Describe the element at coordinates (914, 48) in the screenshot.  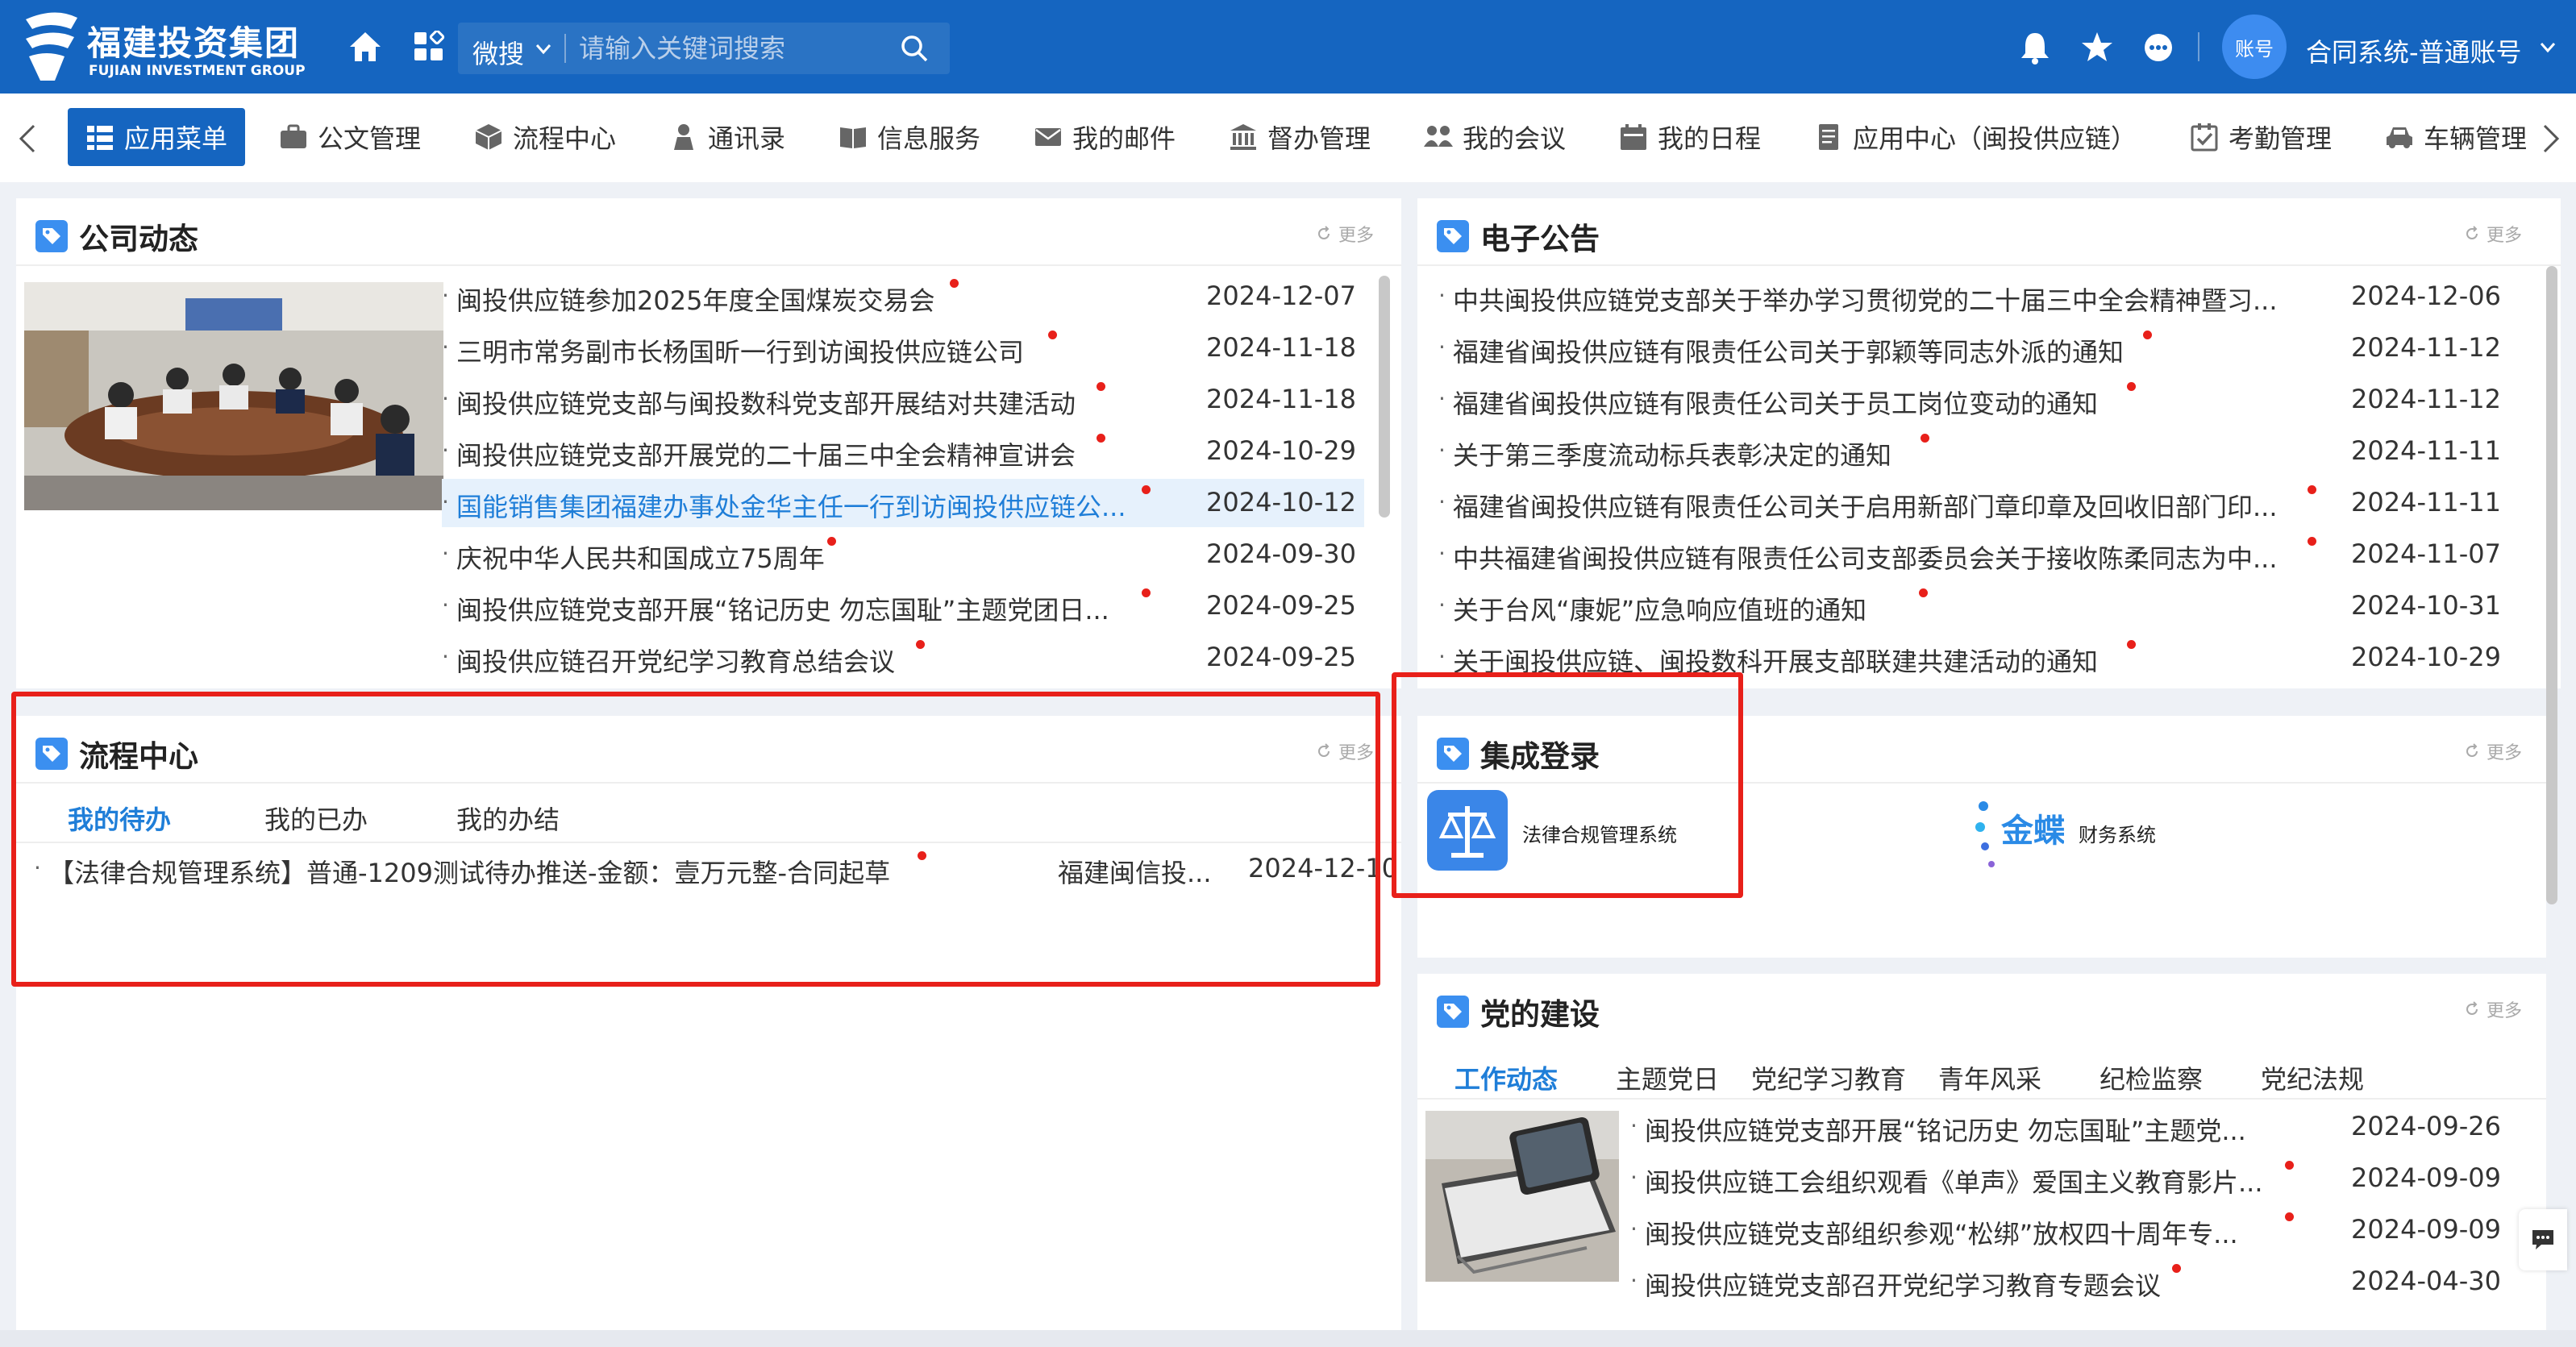
I see `search-icon` at that location.